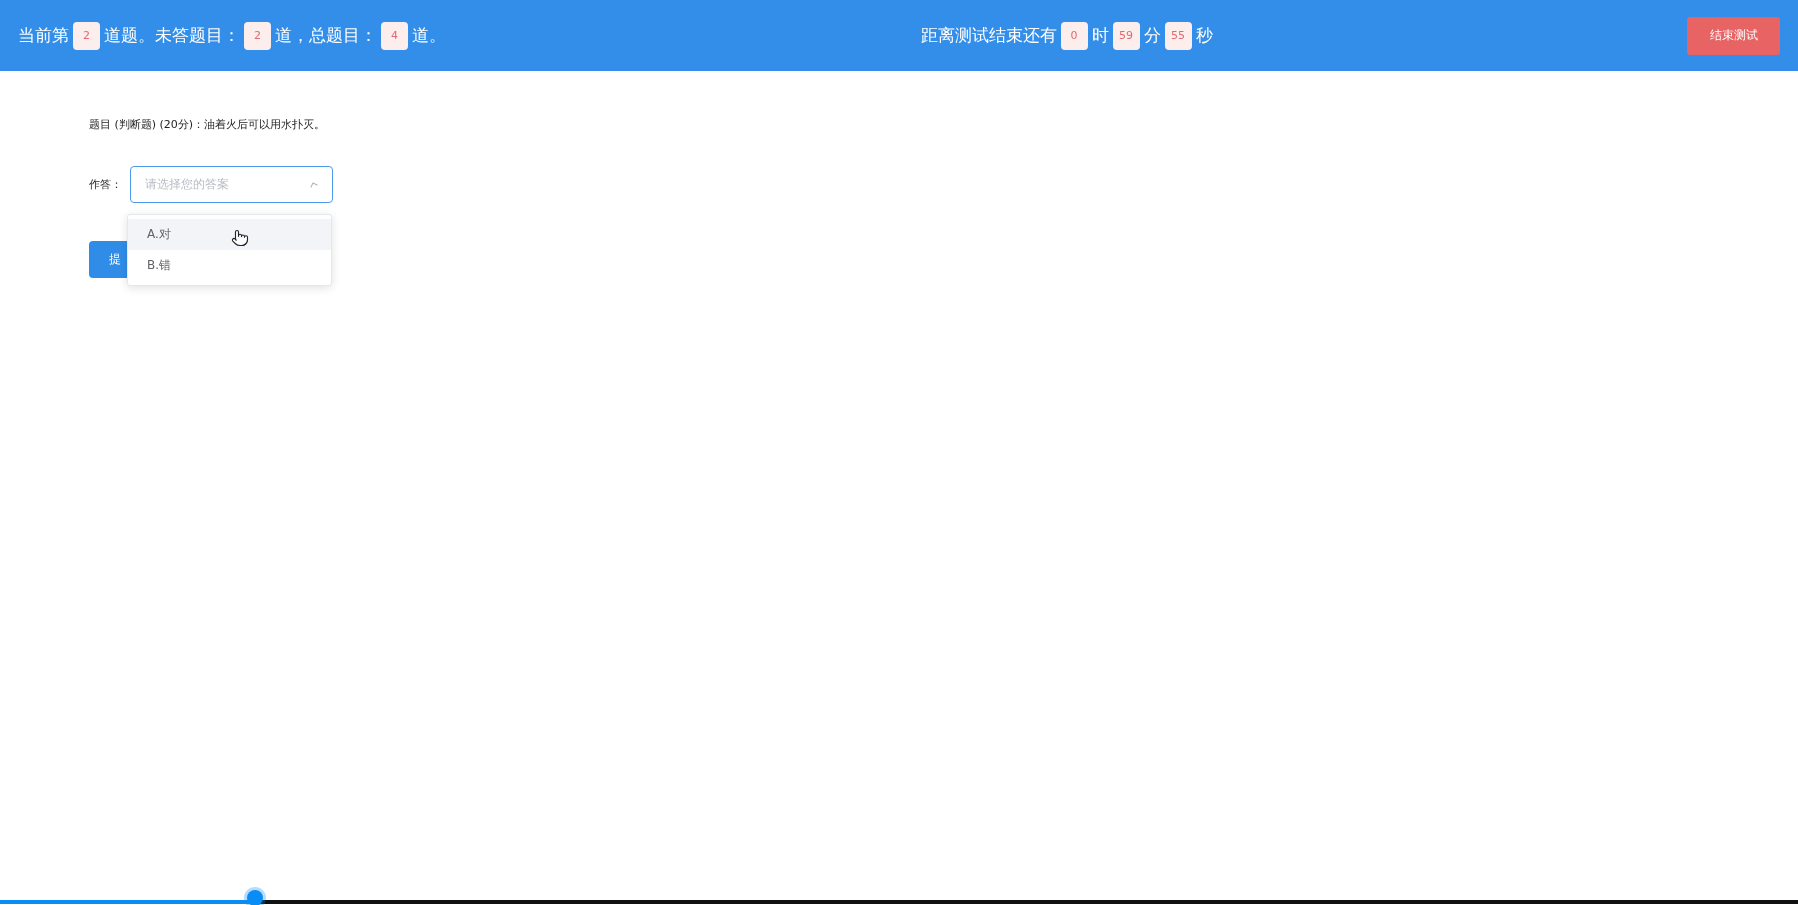 The width and height of the screenshot is (1798, 905). What do you see at coordinates (43, 35) in the screenshot?
I see `header-text: 当前第` at bounding box center [43, 35].